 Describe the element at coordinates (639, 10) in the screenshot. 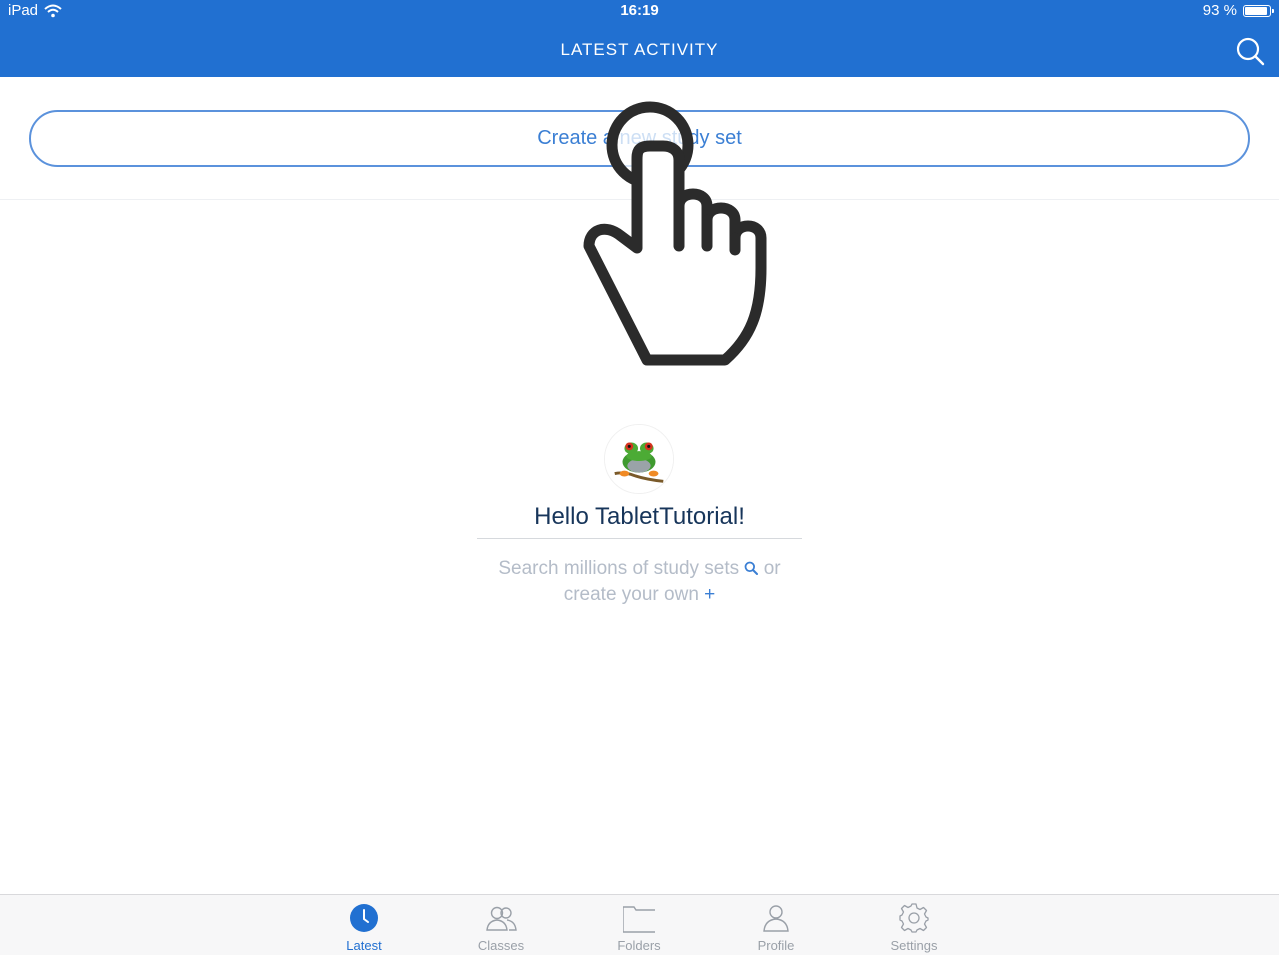

I see `status-time: 16:19` at that location.